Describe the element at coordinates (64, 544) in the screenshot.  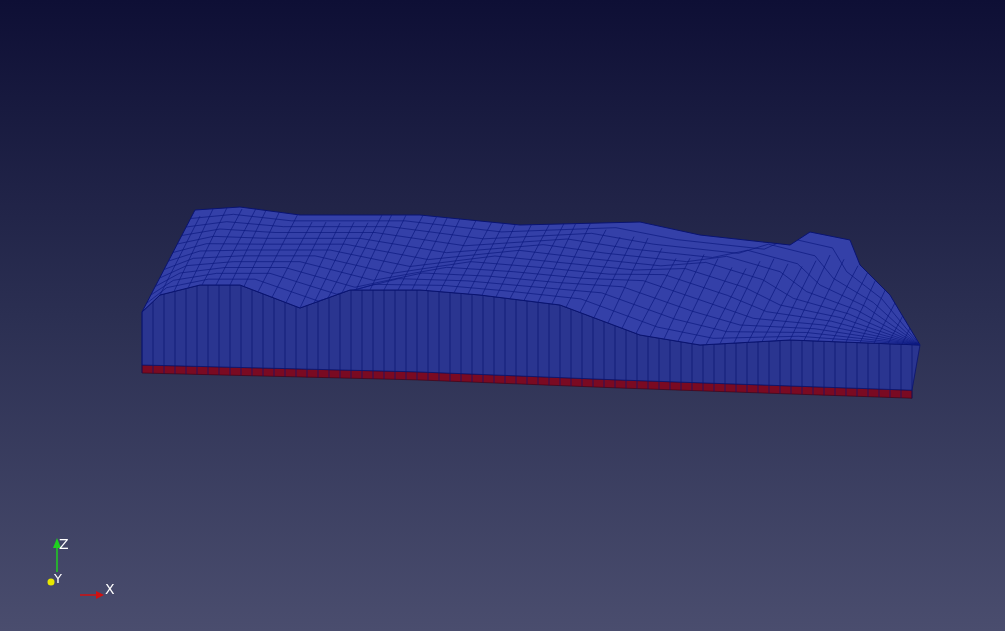
I see `z-axis-label: Z` at that location.